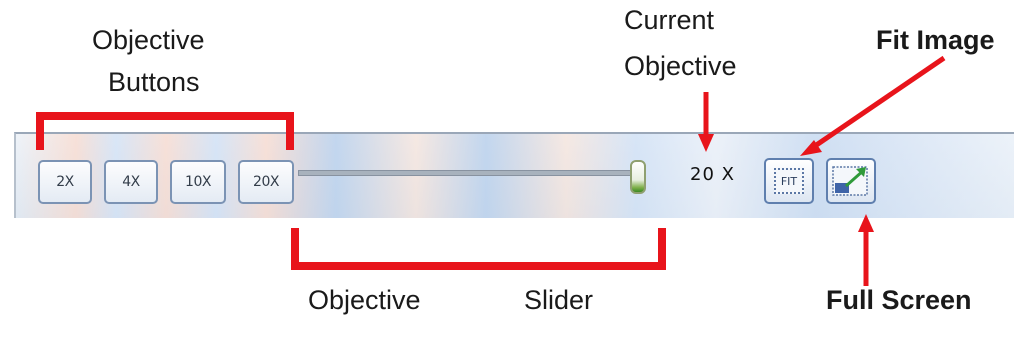 The image size is (1014, 354). Describe the element at coordinates (198, 182) in the screenshot. I see `objective-10x-button: 10X` at that location.